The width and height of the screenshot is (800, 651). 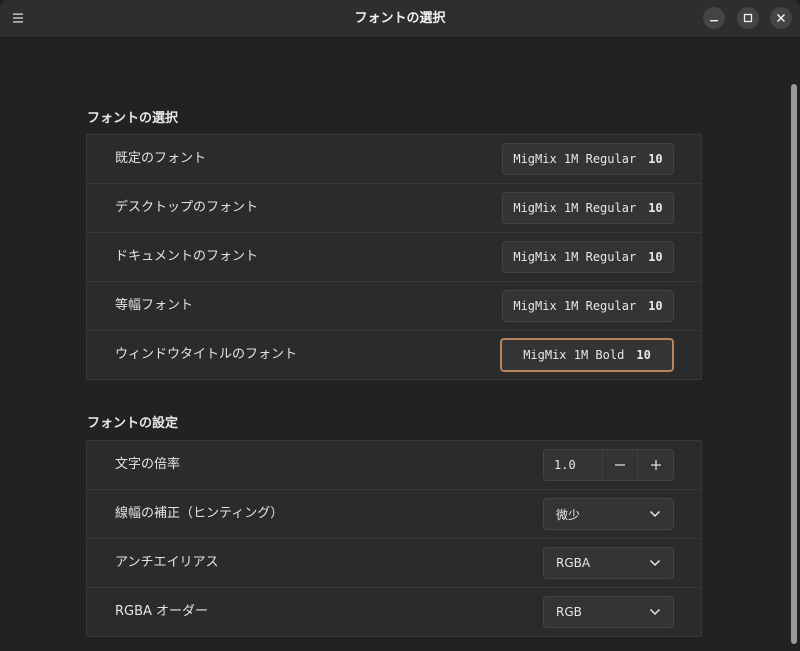 What do you see at coordinates (569, 612) in the screenshot?
I see `dropdown-value: RGB` at bounding box center [569, 612].